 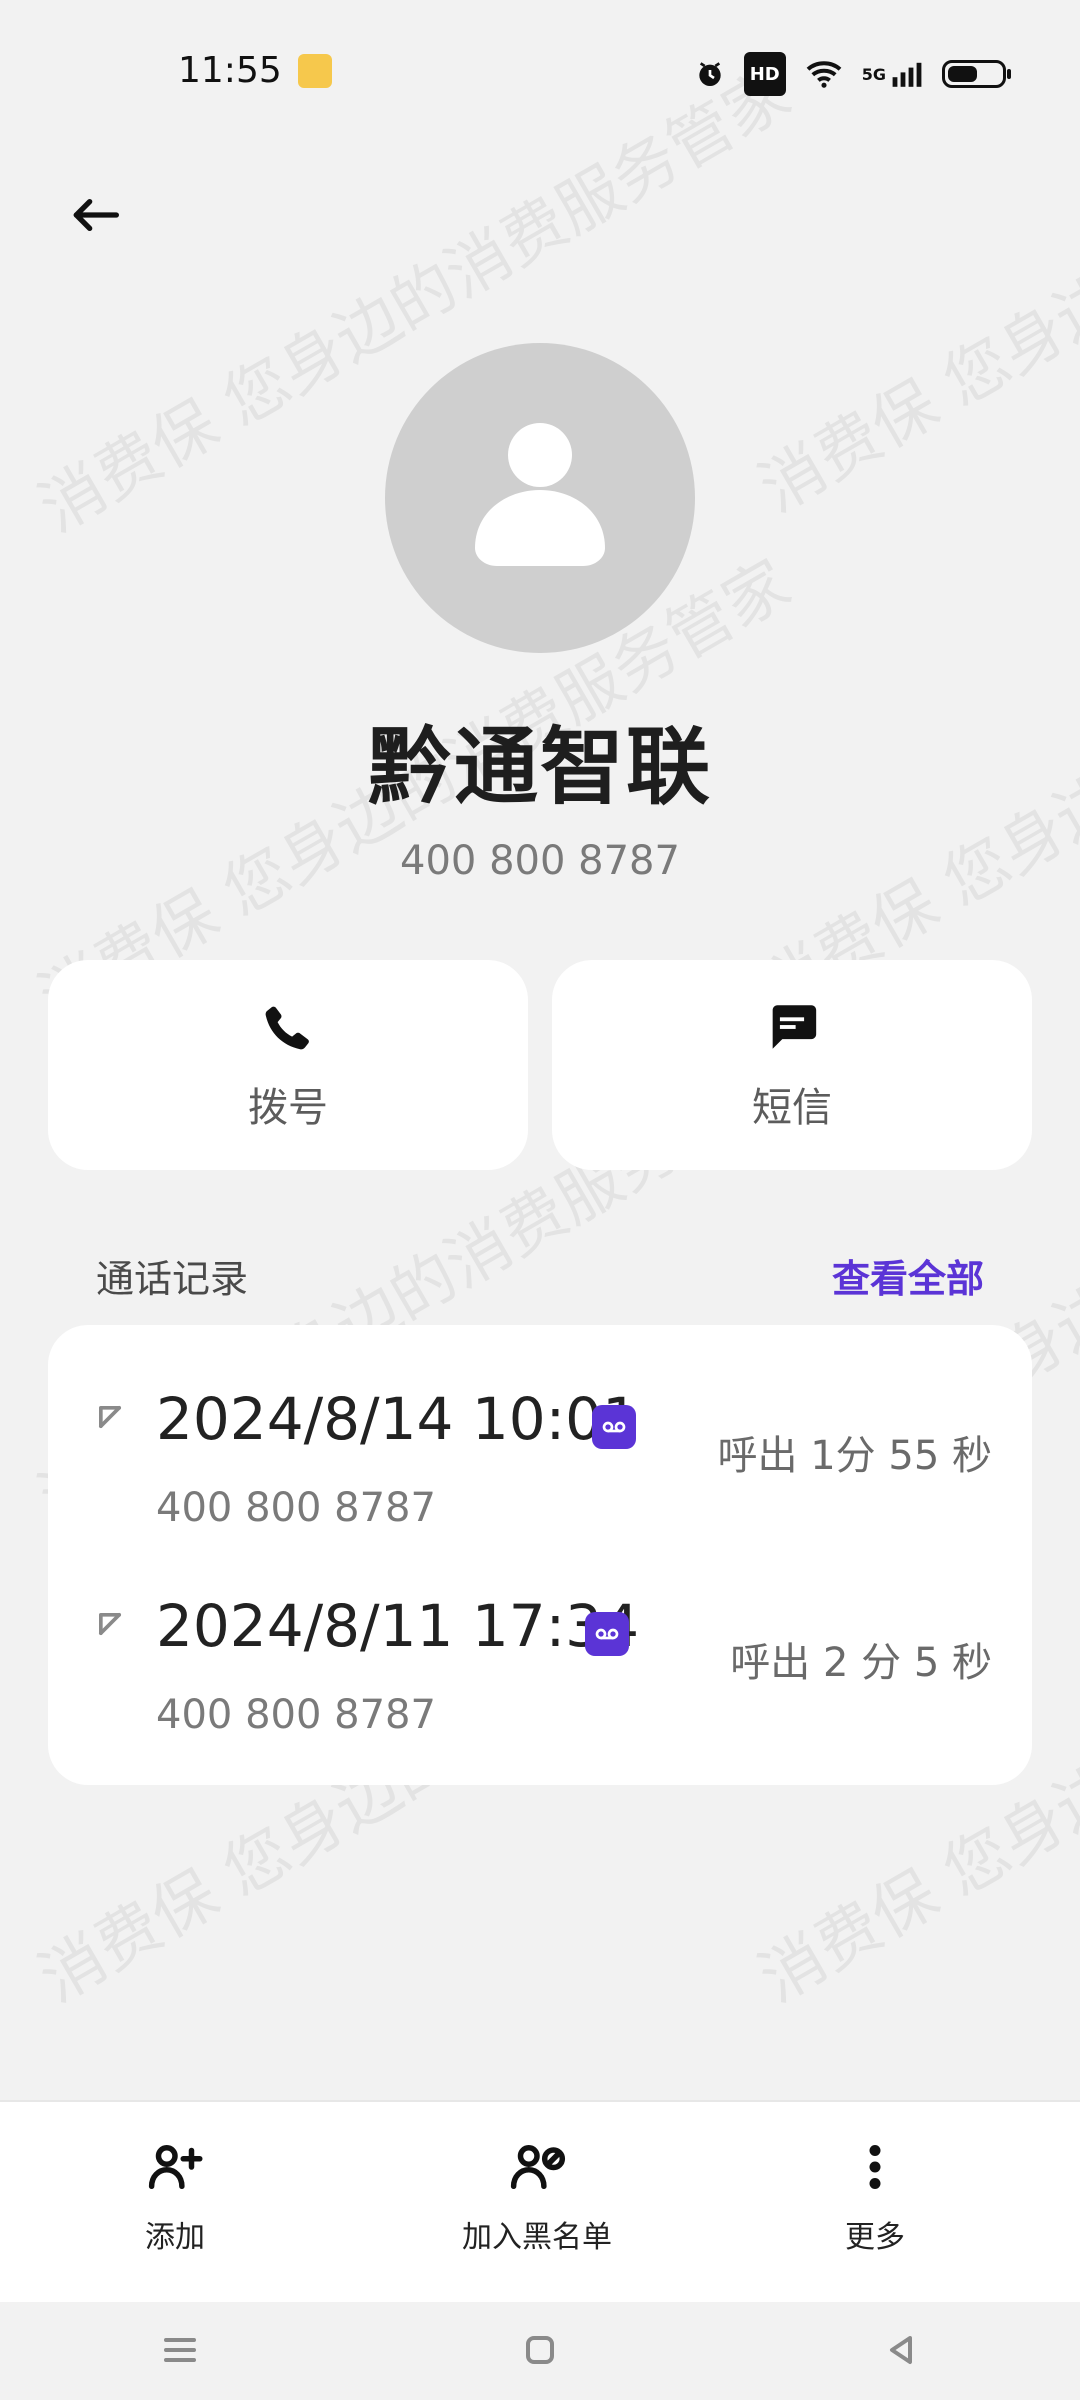 What do you see at coordinates (288, 1027) in the screenshot?
I see `phone-icon` at bounding box center [288, 1027].